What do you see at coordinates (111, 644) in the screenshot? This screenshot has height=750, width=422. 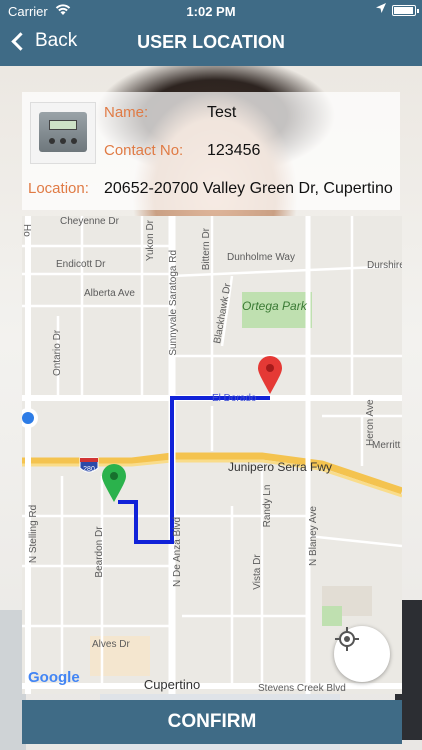 I see `street-label: Alves Dr` at bounding box center [111, 644].